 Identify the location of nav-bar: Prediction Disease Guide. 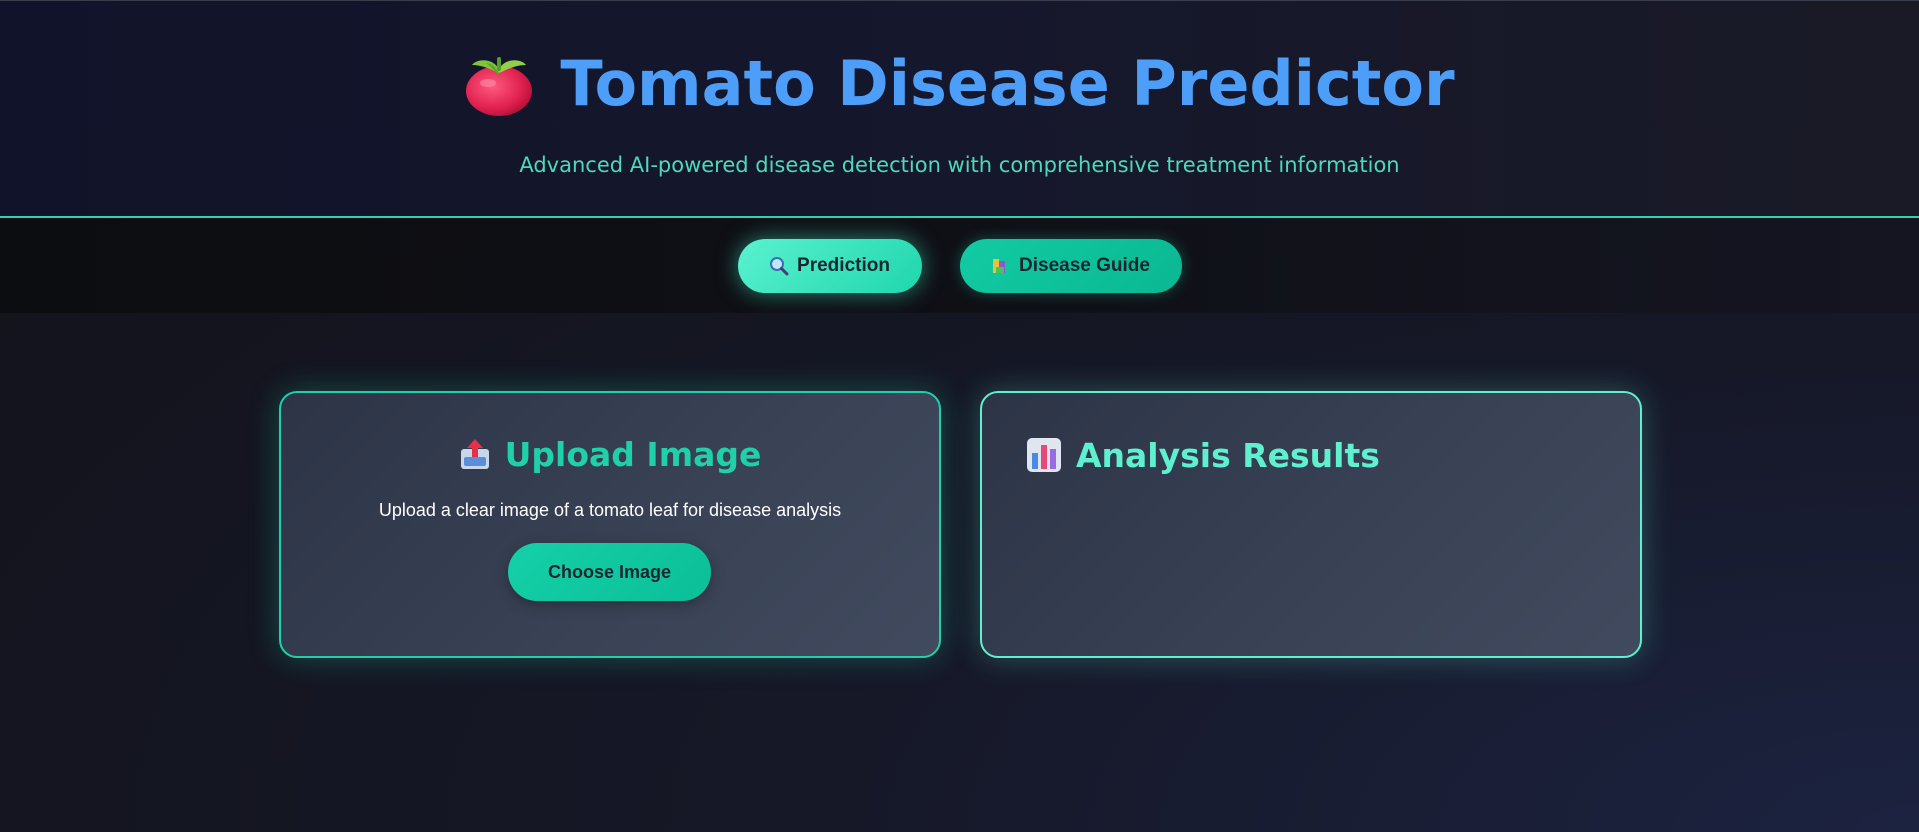
(959, 265).